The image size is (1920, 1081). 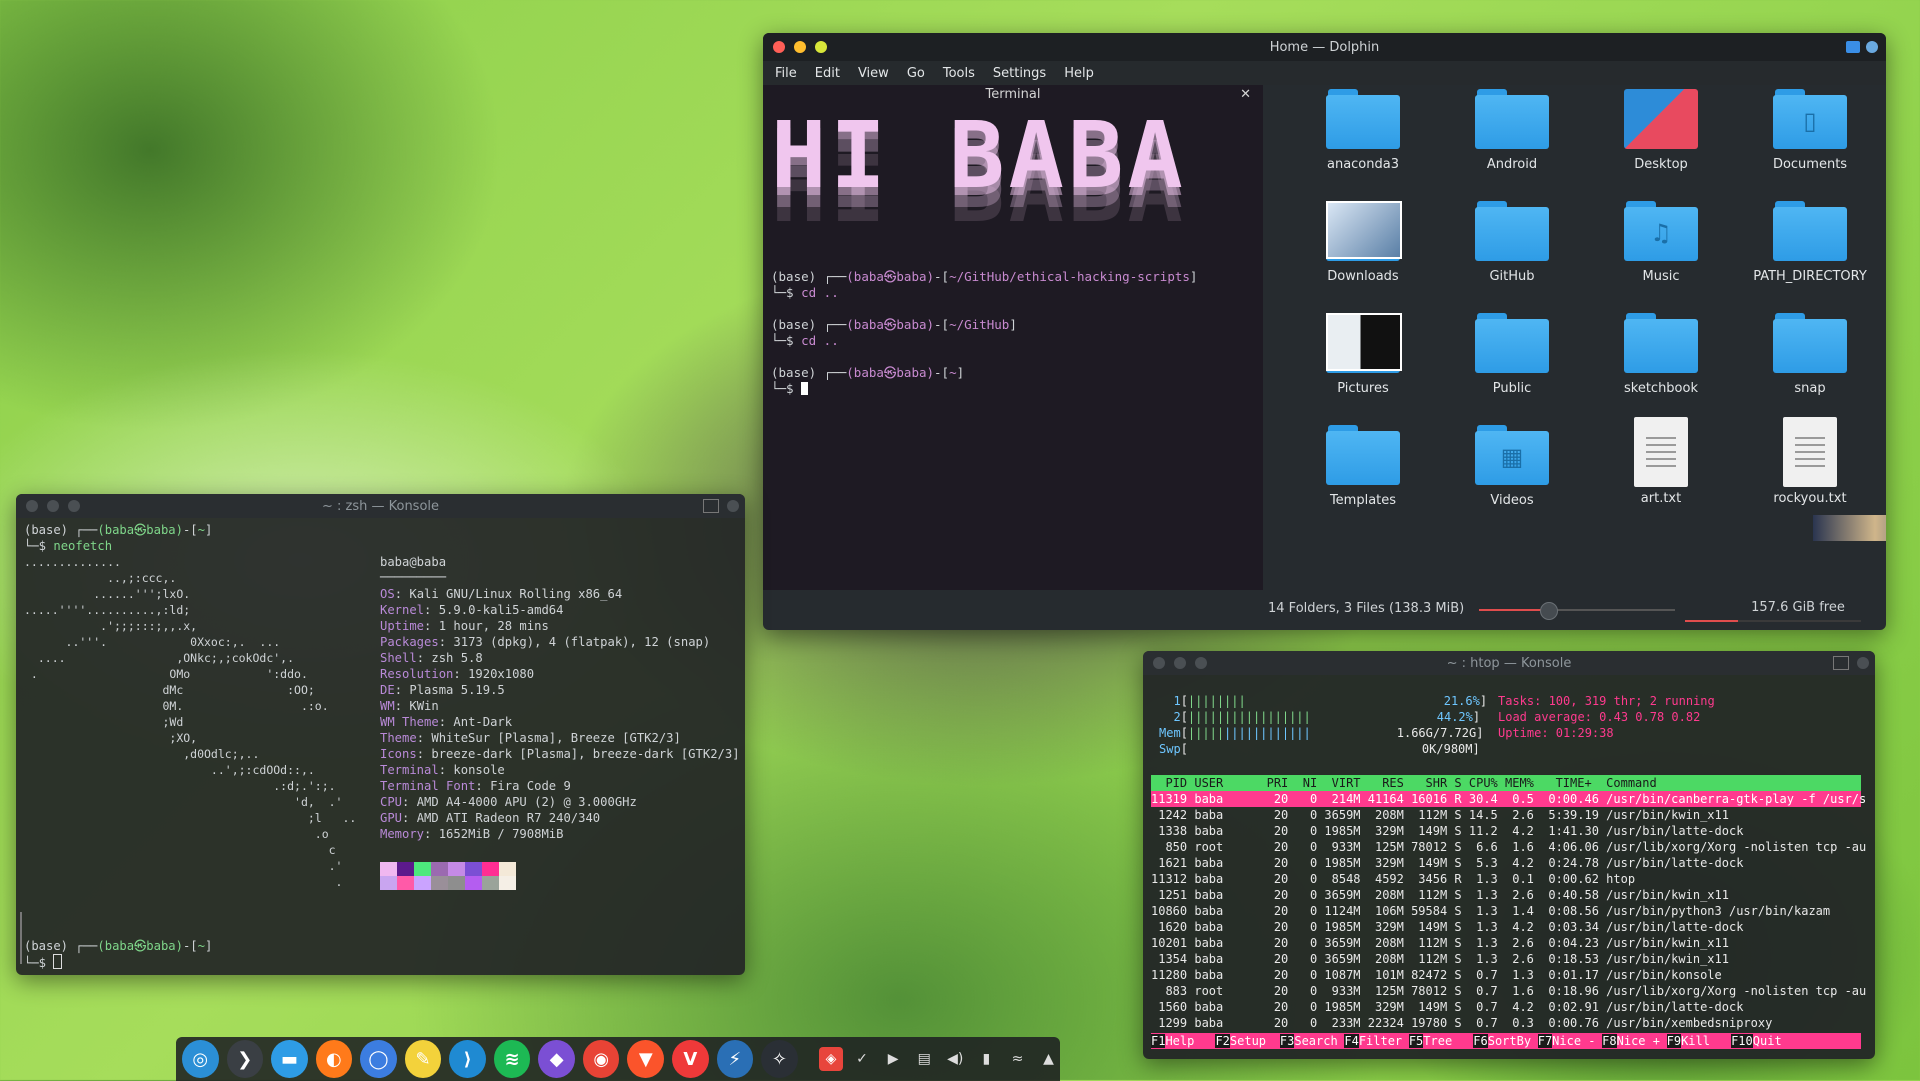 I want to click on notes-icon: ✎, so click(x=423, y=1059).